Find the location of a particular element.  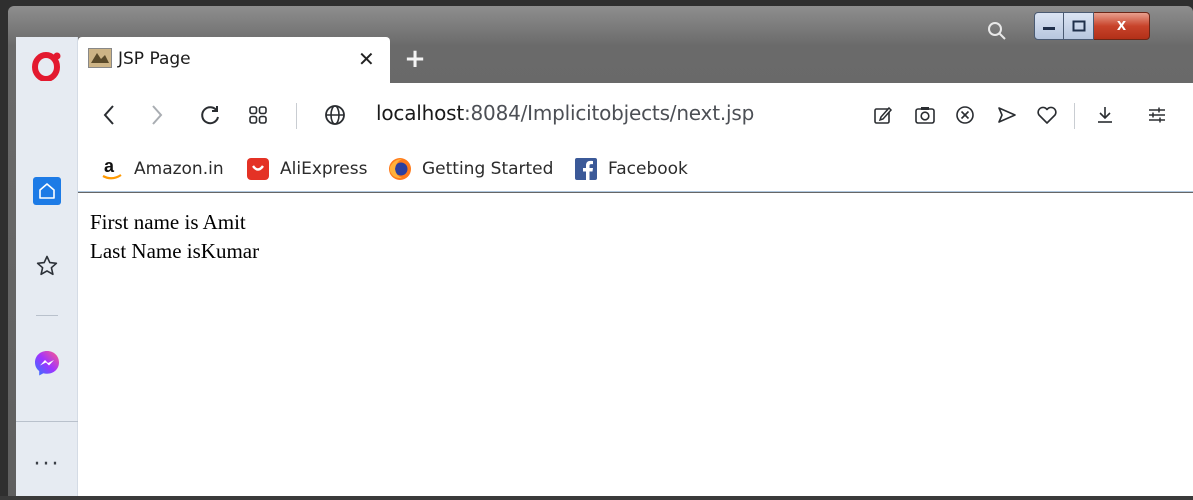

tab-close-button: ✕ is located at coordinates (366, 59).